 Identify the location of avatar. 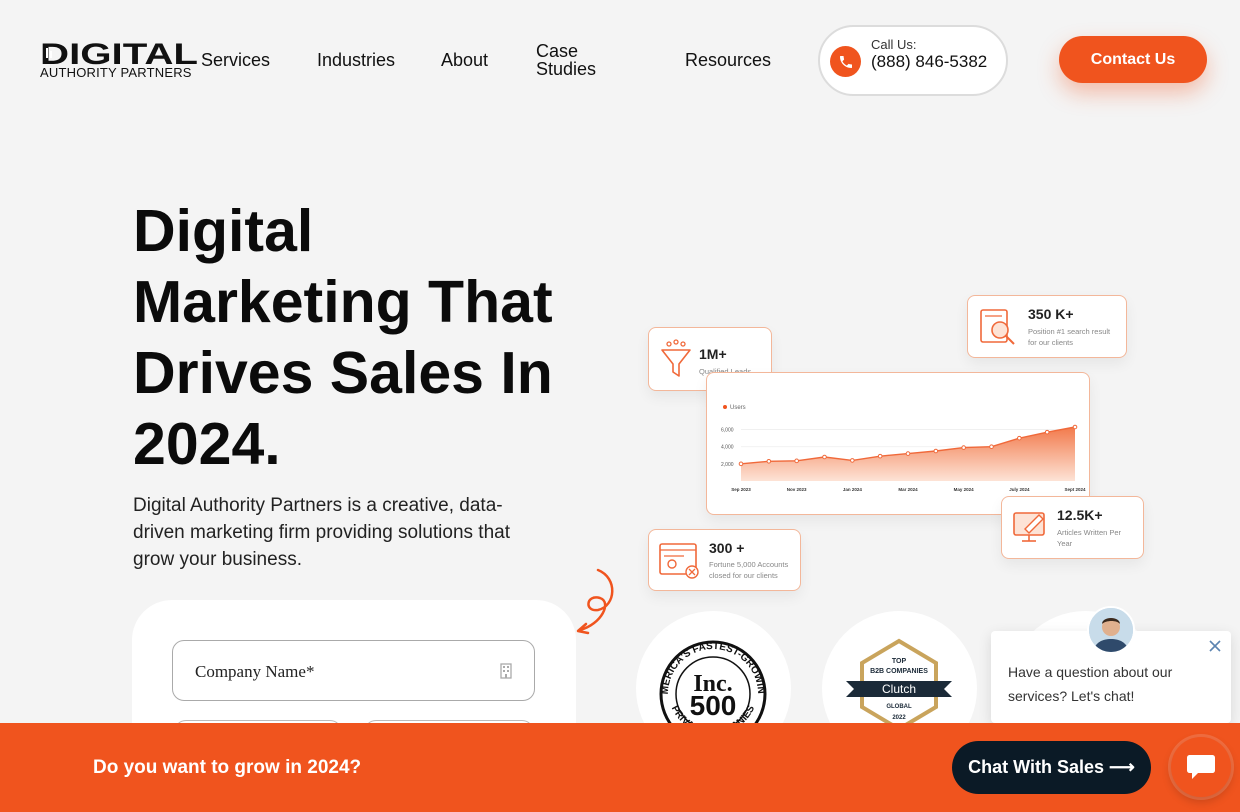
(1111, 630).